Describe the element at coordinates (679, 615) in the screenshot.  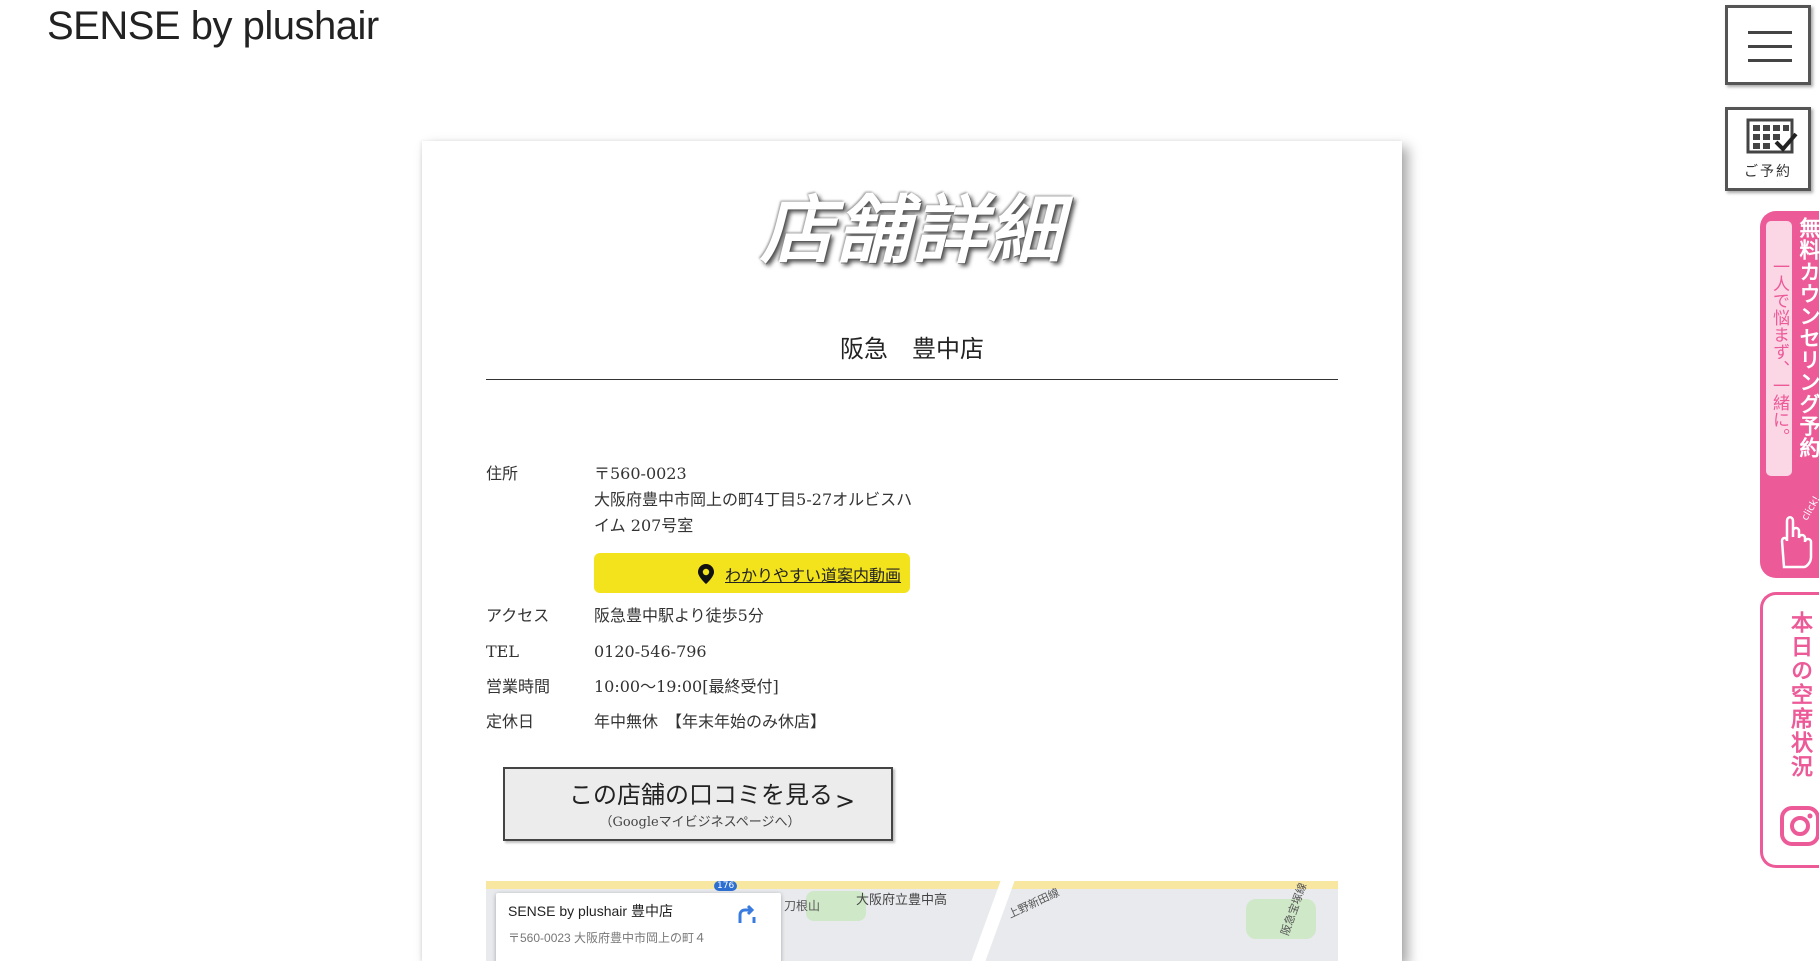
I see `access-value: 阪急豊中駅より徒歩5分` at that location.